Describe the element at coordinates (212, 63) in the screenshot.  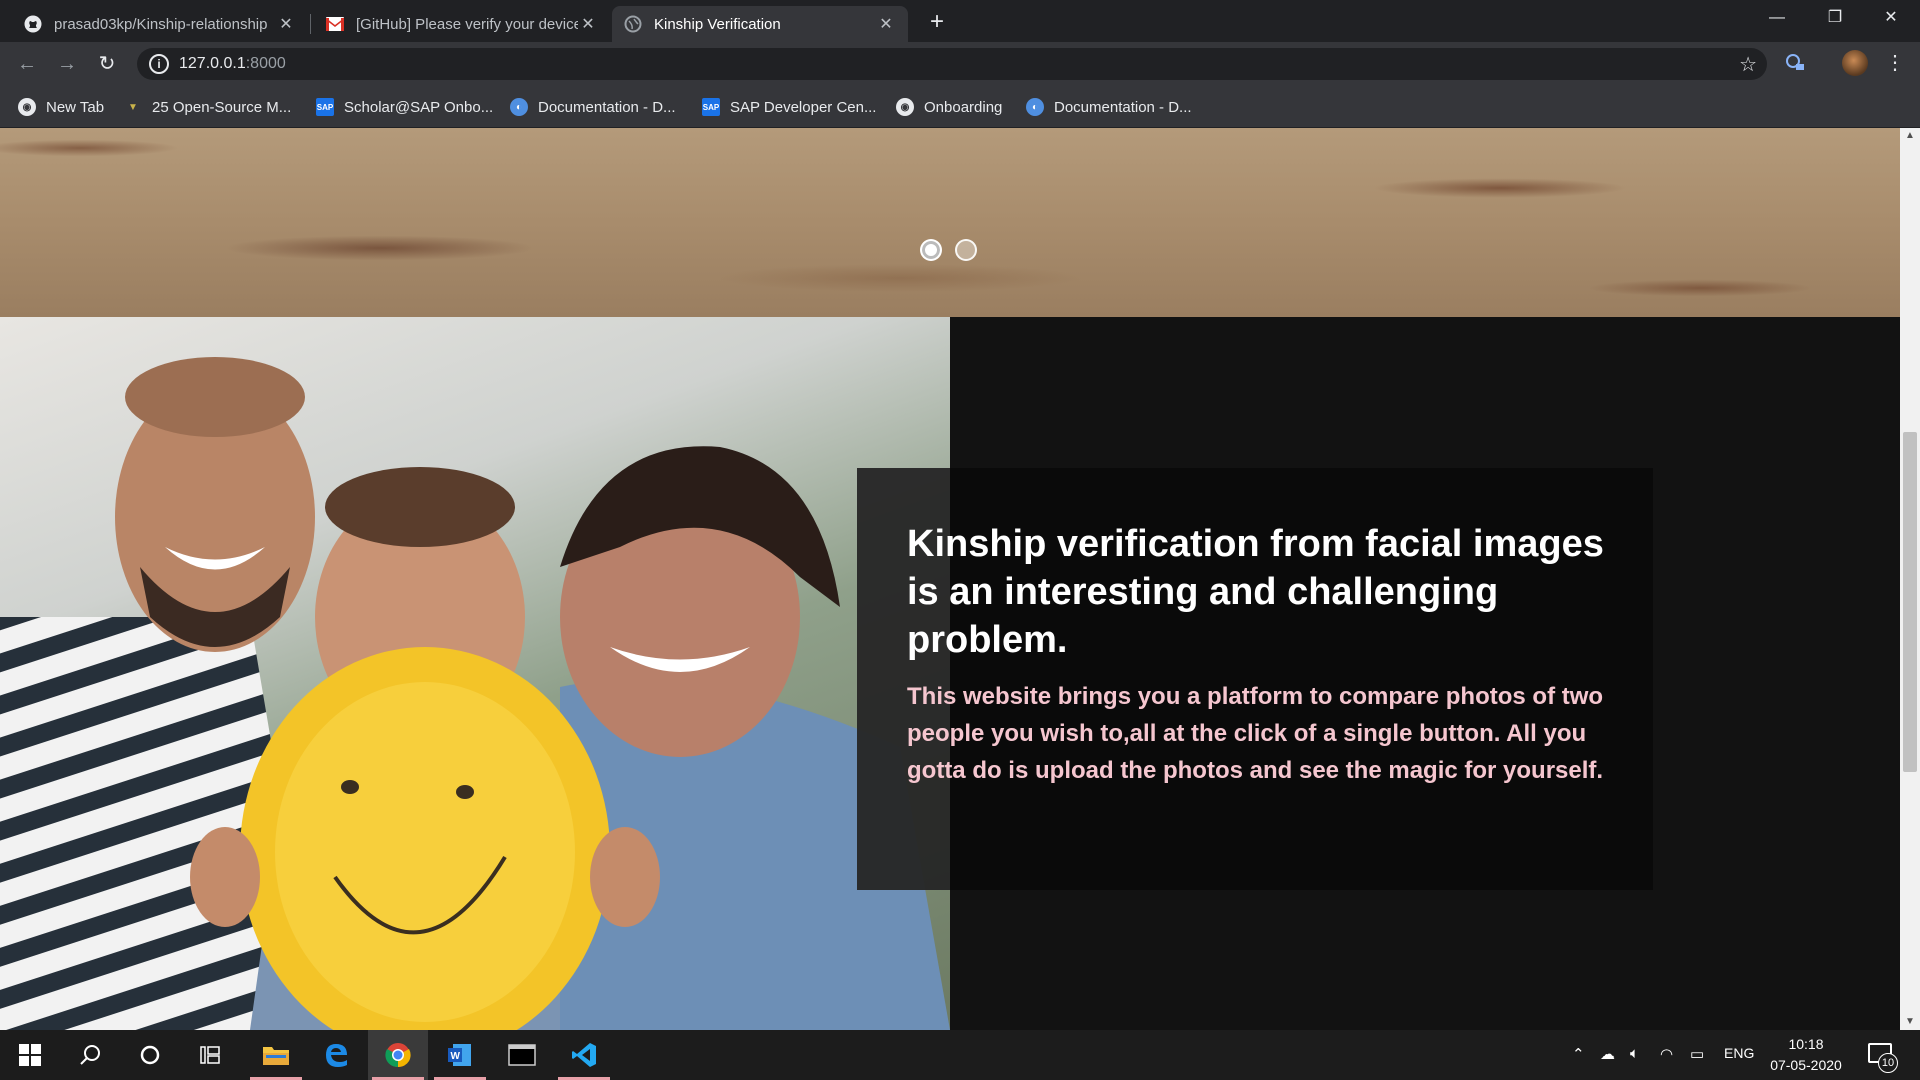
I see `url-host: 127.0.0.1` at that location.